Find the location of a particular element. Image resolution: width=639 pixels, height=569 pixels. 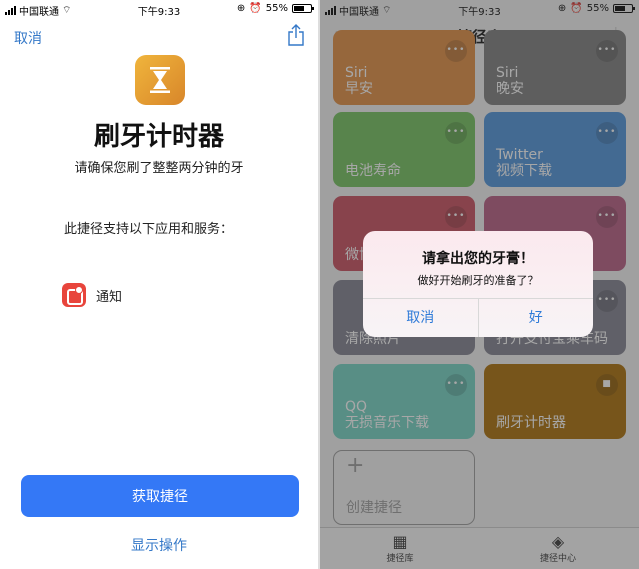

hourglass-icon is located at coordinates (160, 80).